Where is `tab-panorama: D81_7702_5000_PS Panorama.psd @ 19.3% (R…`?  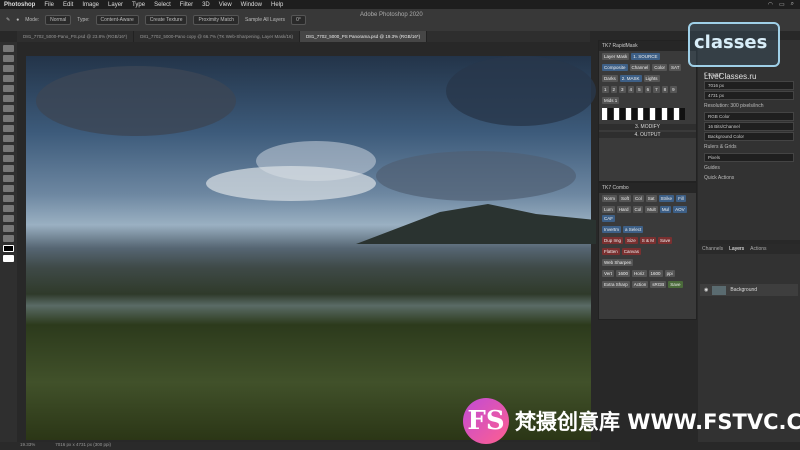
tab-panorama: D81_7702_5000_PS Panorama.psd @ 19.3% (R… is located at coordinates (363, 36).